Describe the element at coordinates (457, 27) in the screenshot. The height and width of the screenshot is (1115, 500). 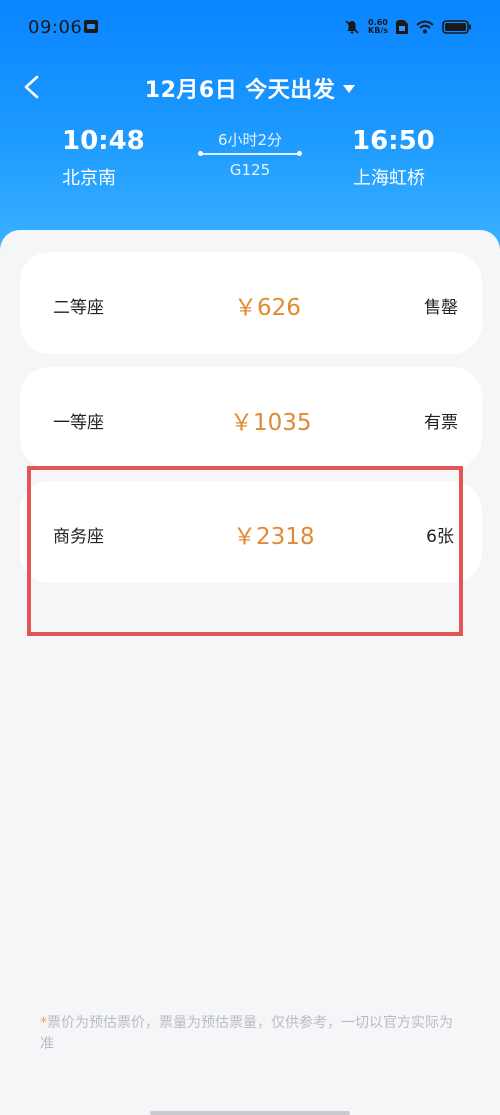
I see `battery-icon` at that location.